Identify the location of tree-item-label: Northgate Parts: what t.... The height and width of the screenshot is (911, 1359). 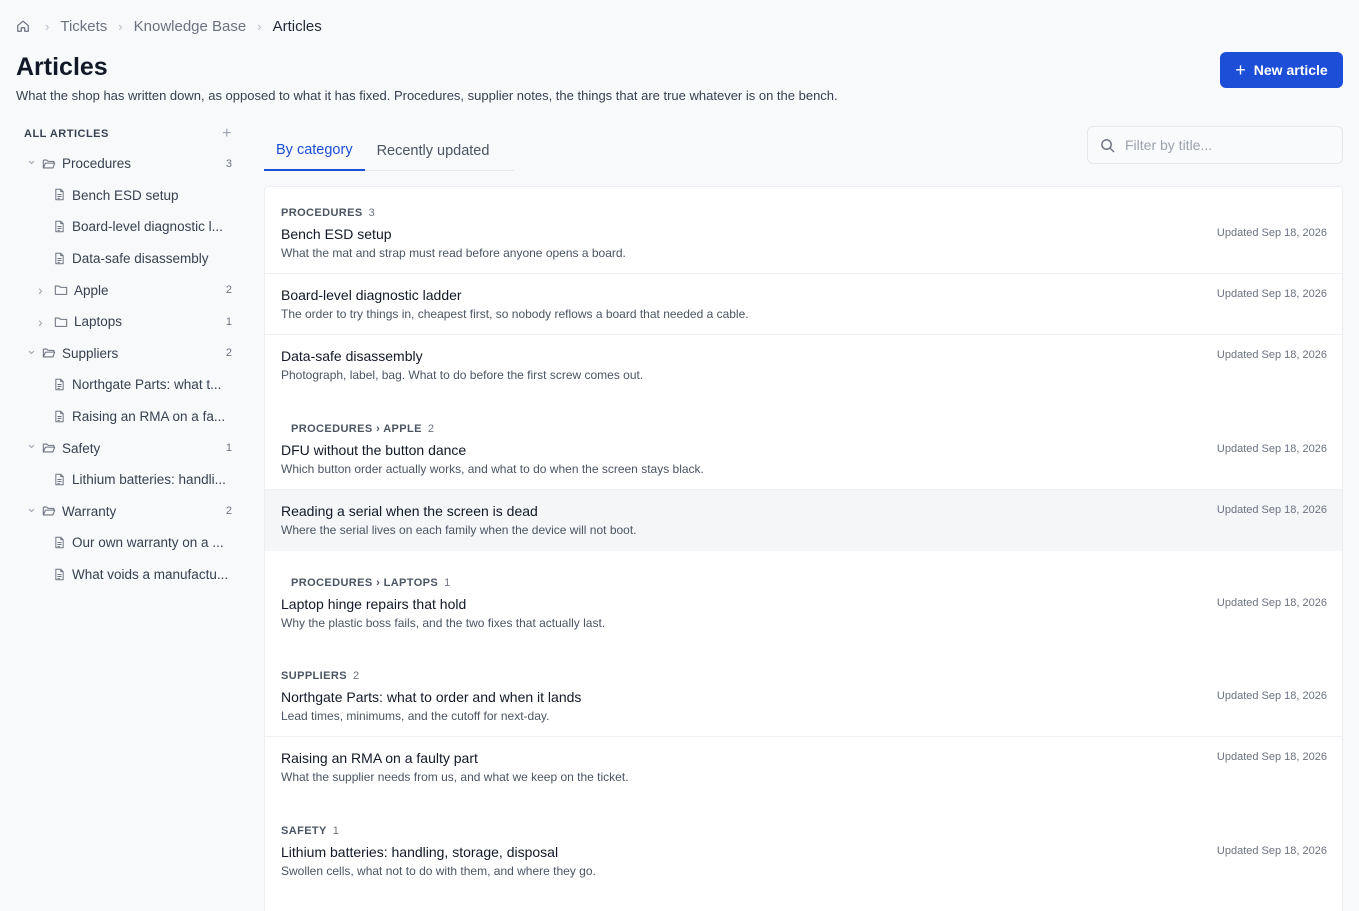
(147, 385).